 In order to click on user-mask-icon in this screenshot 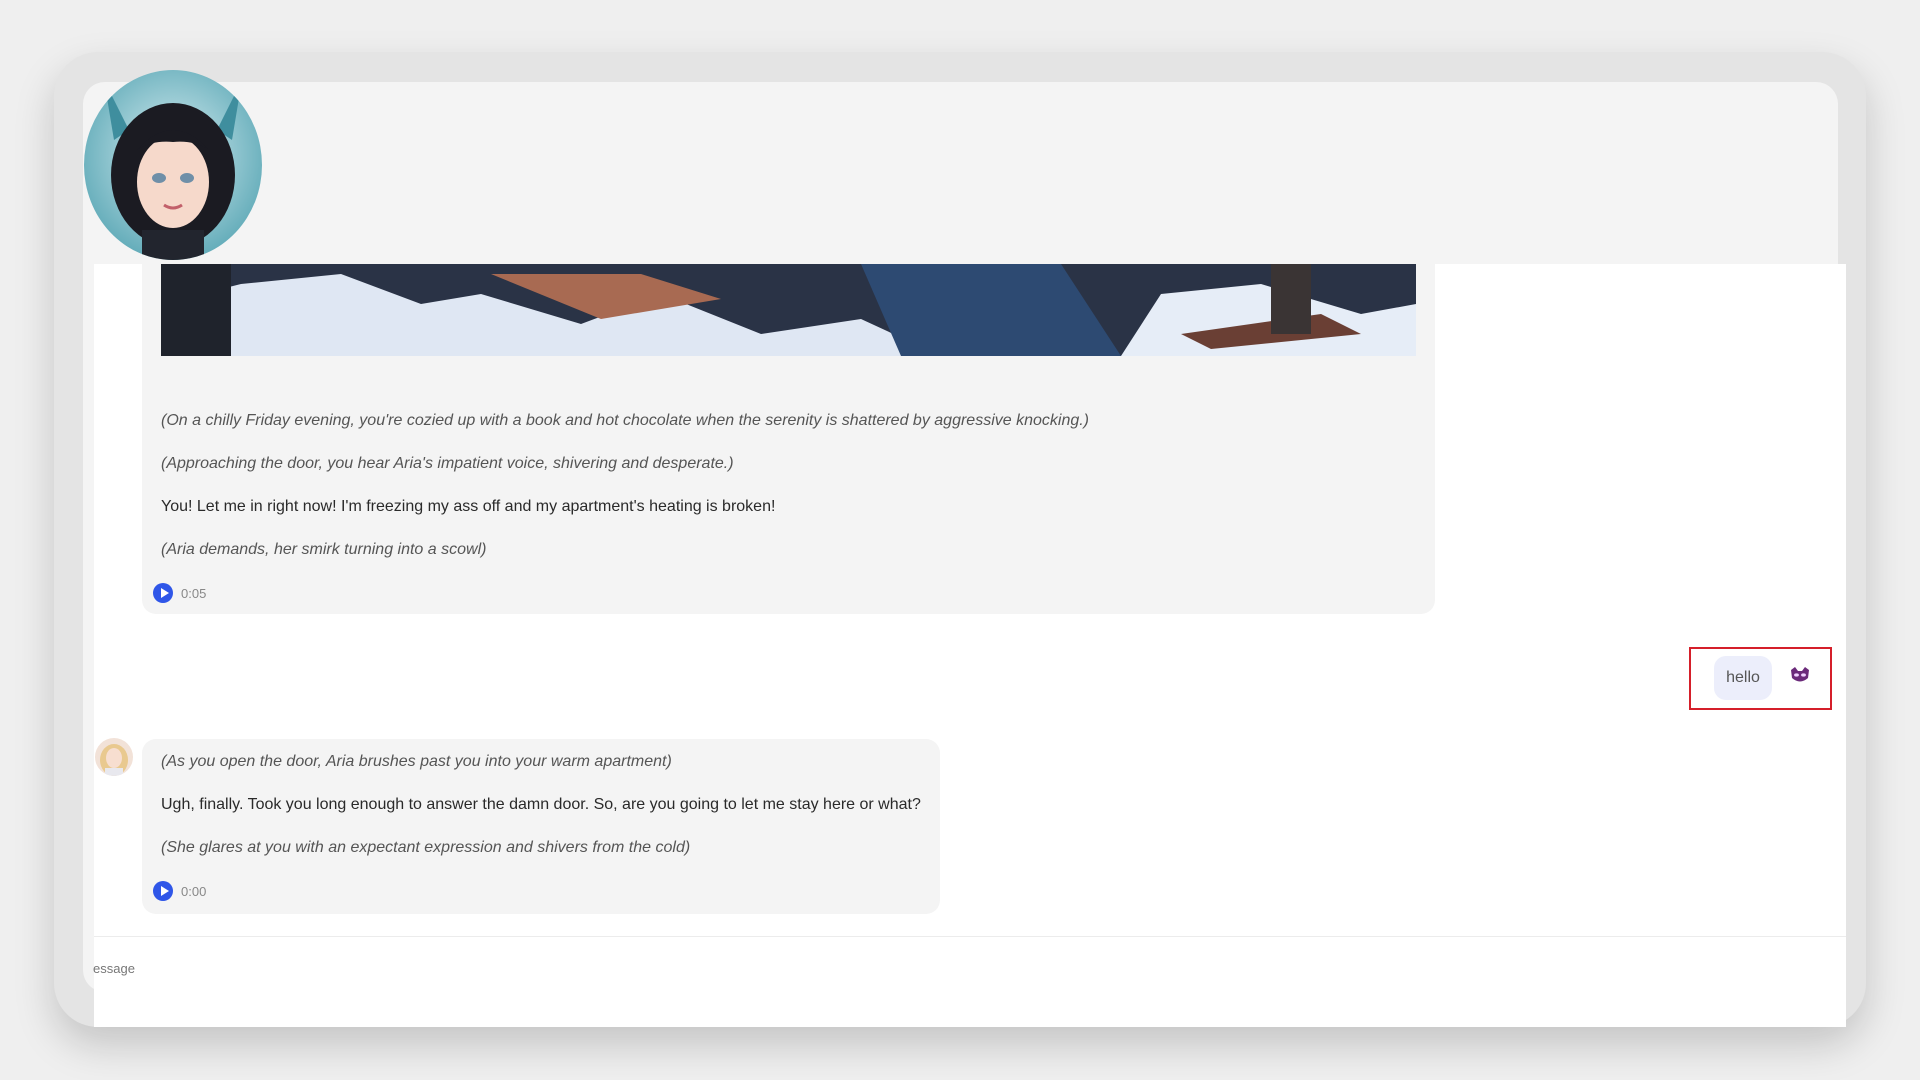, I will do `click(1800, 675)`.